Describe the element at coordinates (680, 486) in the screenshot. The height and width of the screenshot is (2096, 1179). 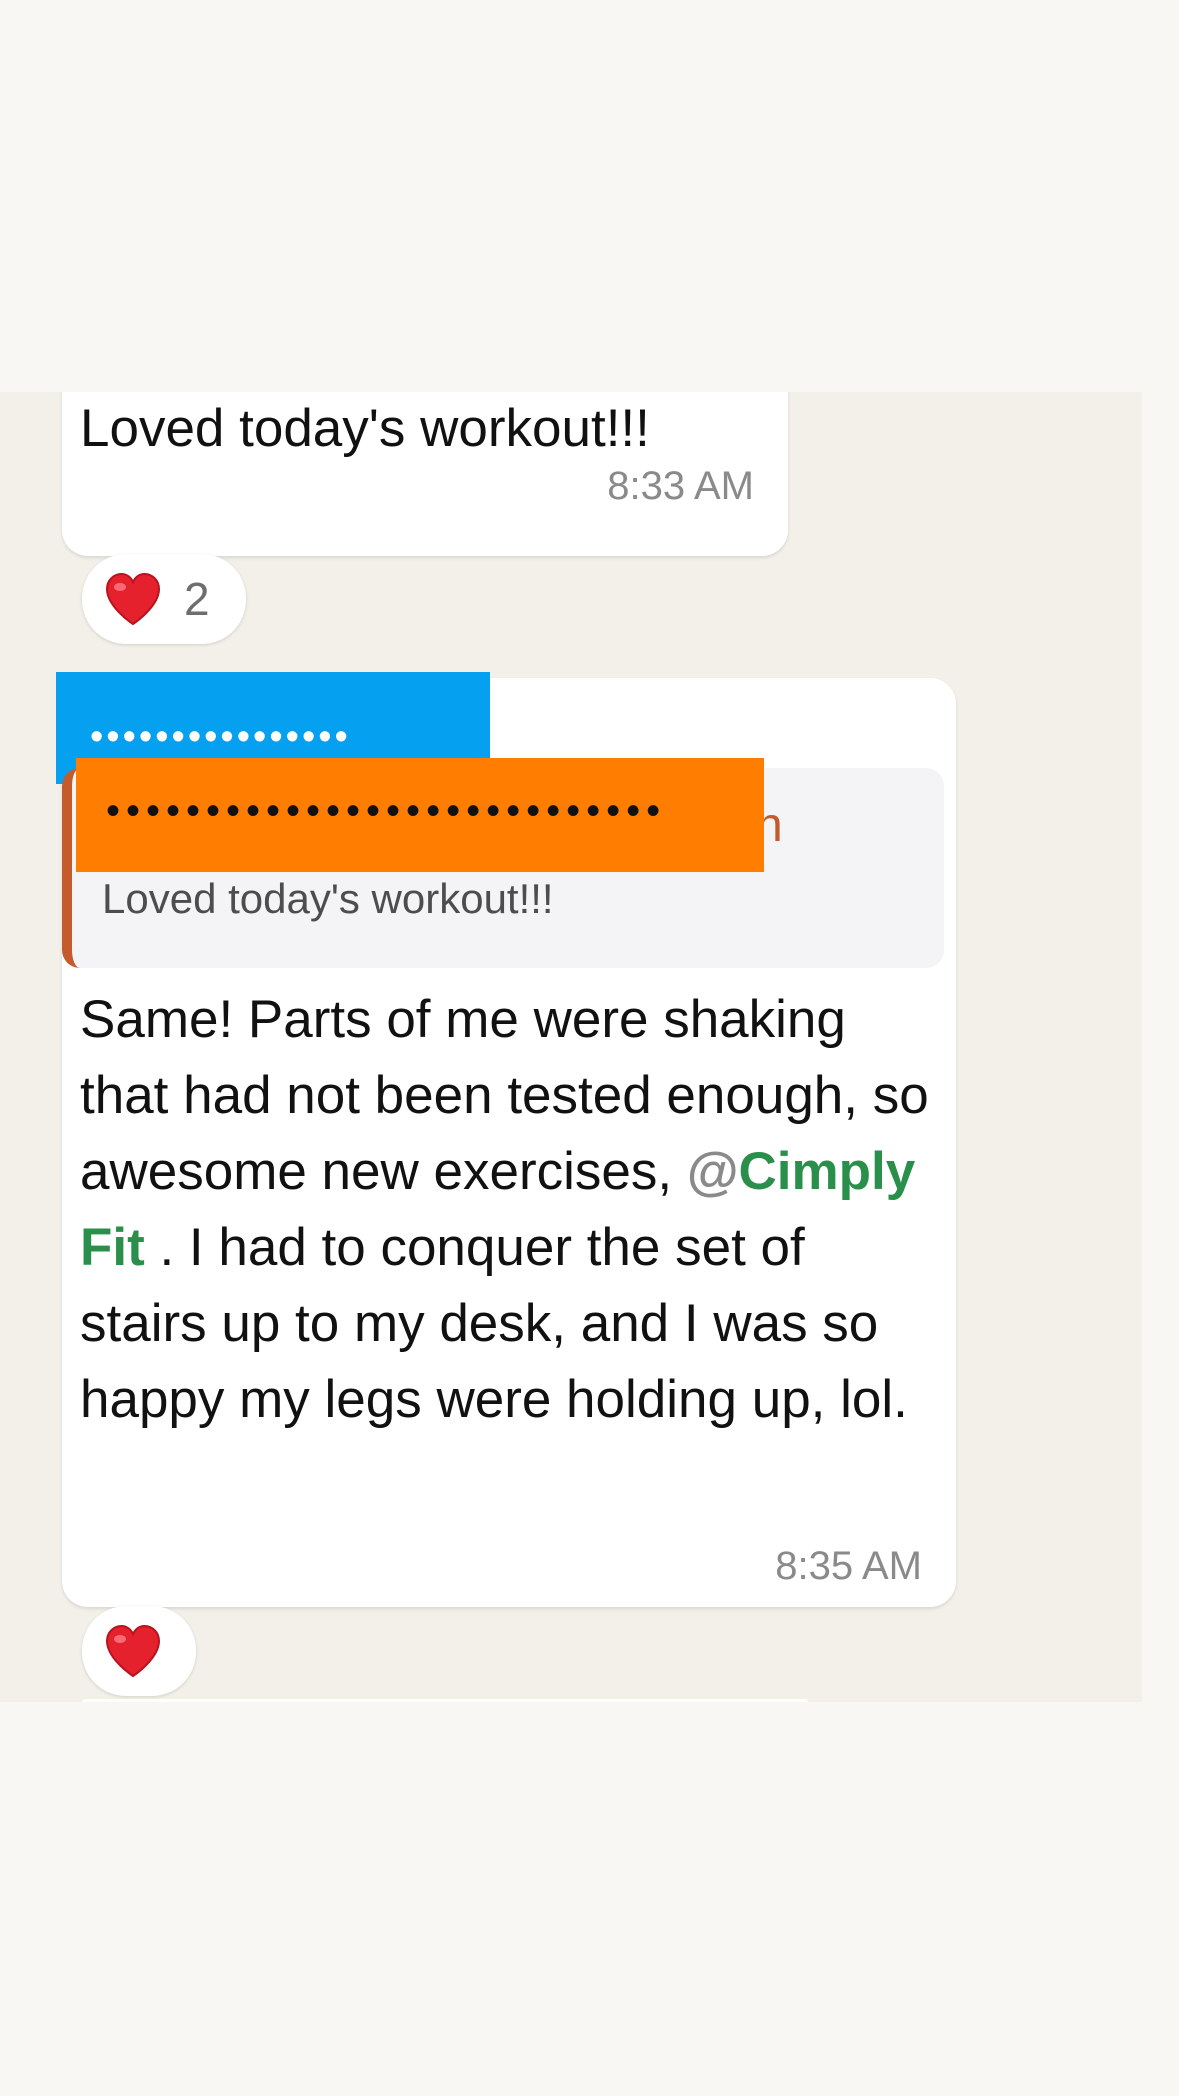
I see `message-timestamp: 8:33 AM` at that location.